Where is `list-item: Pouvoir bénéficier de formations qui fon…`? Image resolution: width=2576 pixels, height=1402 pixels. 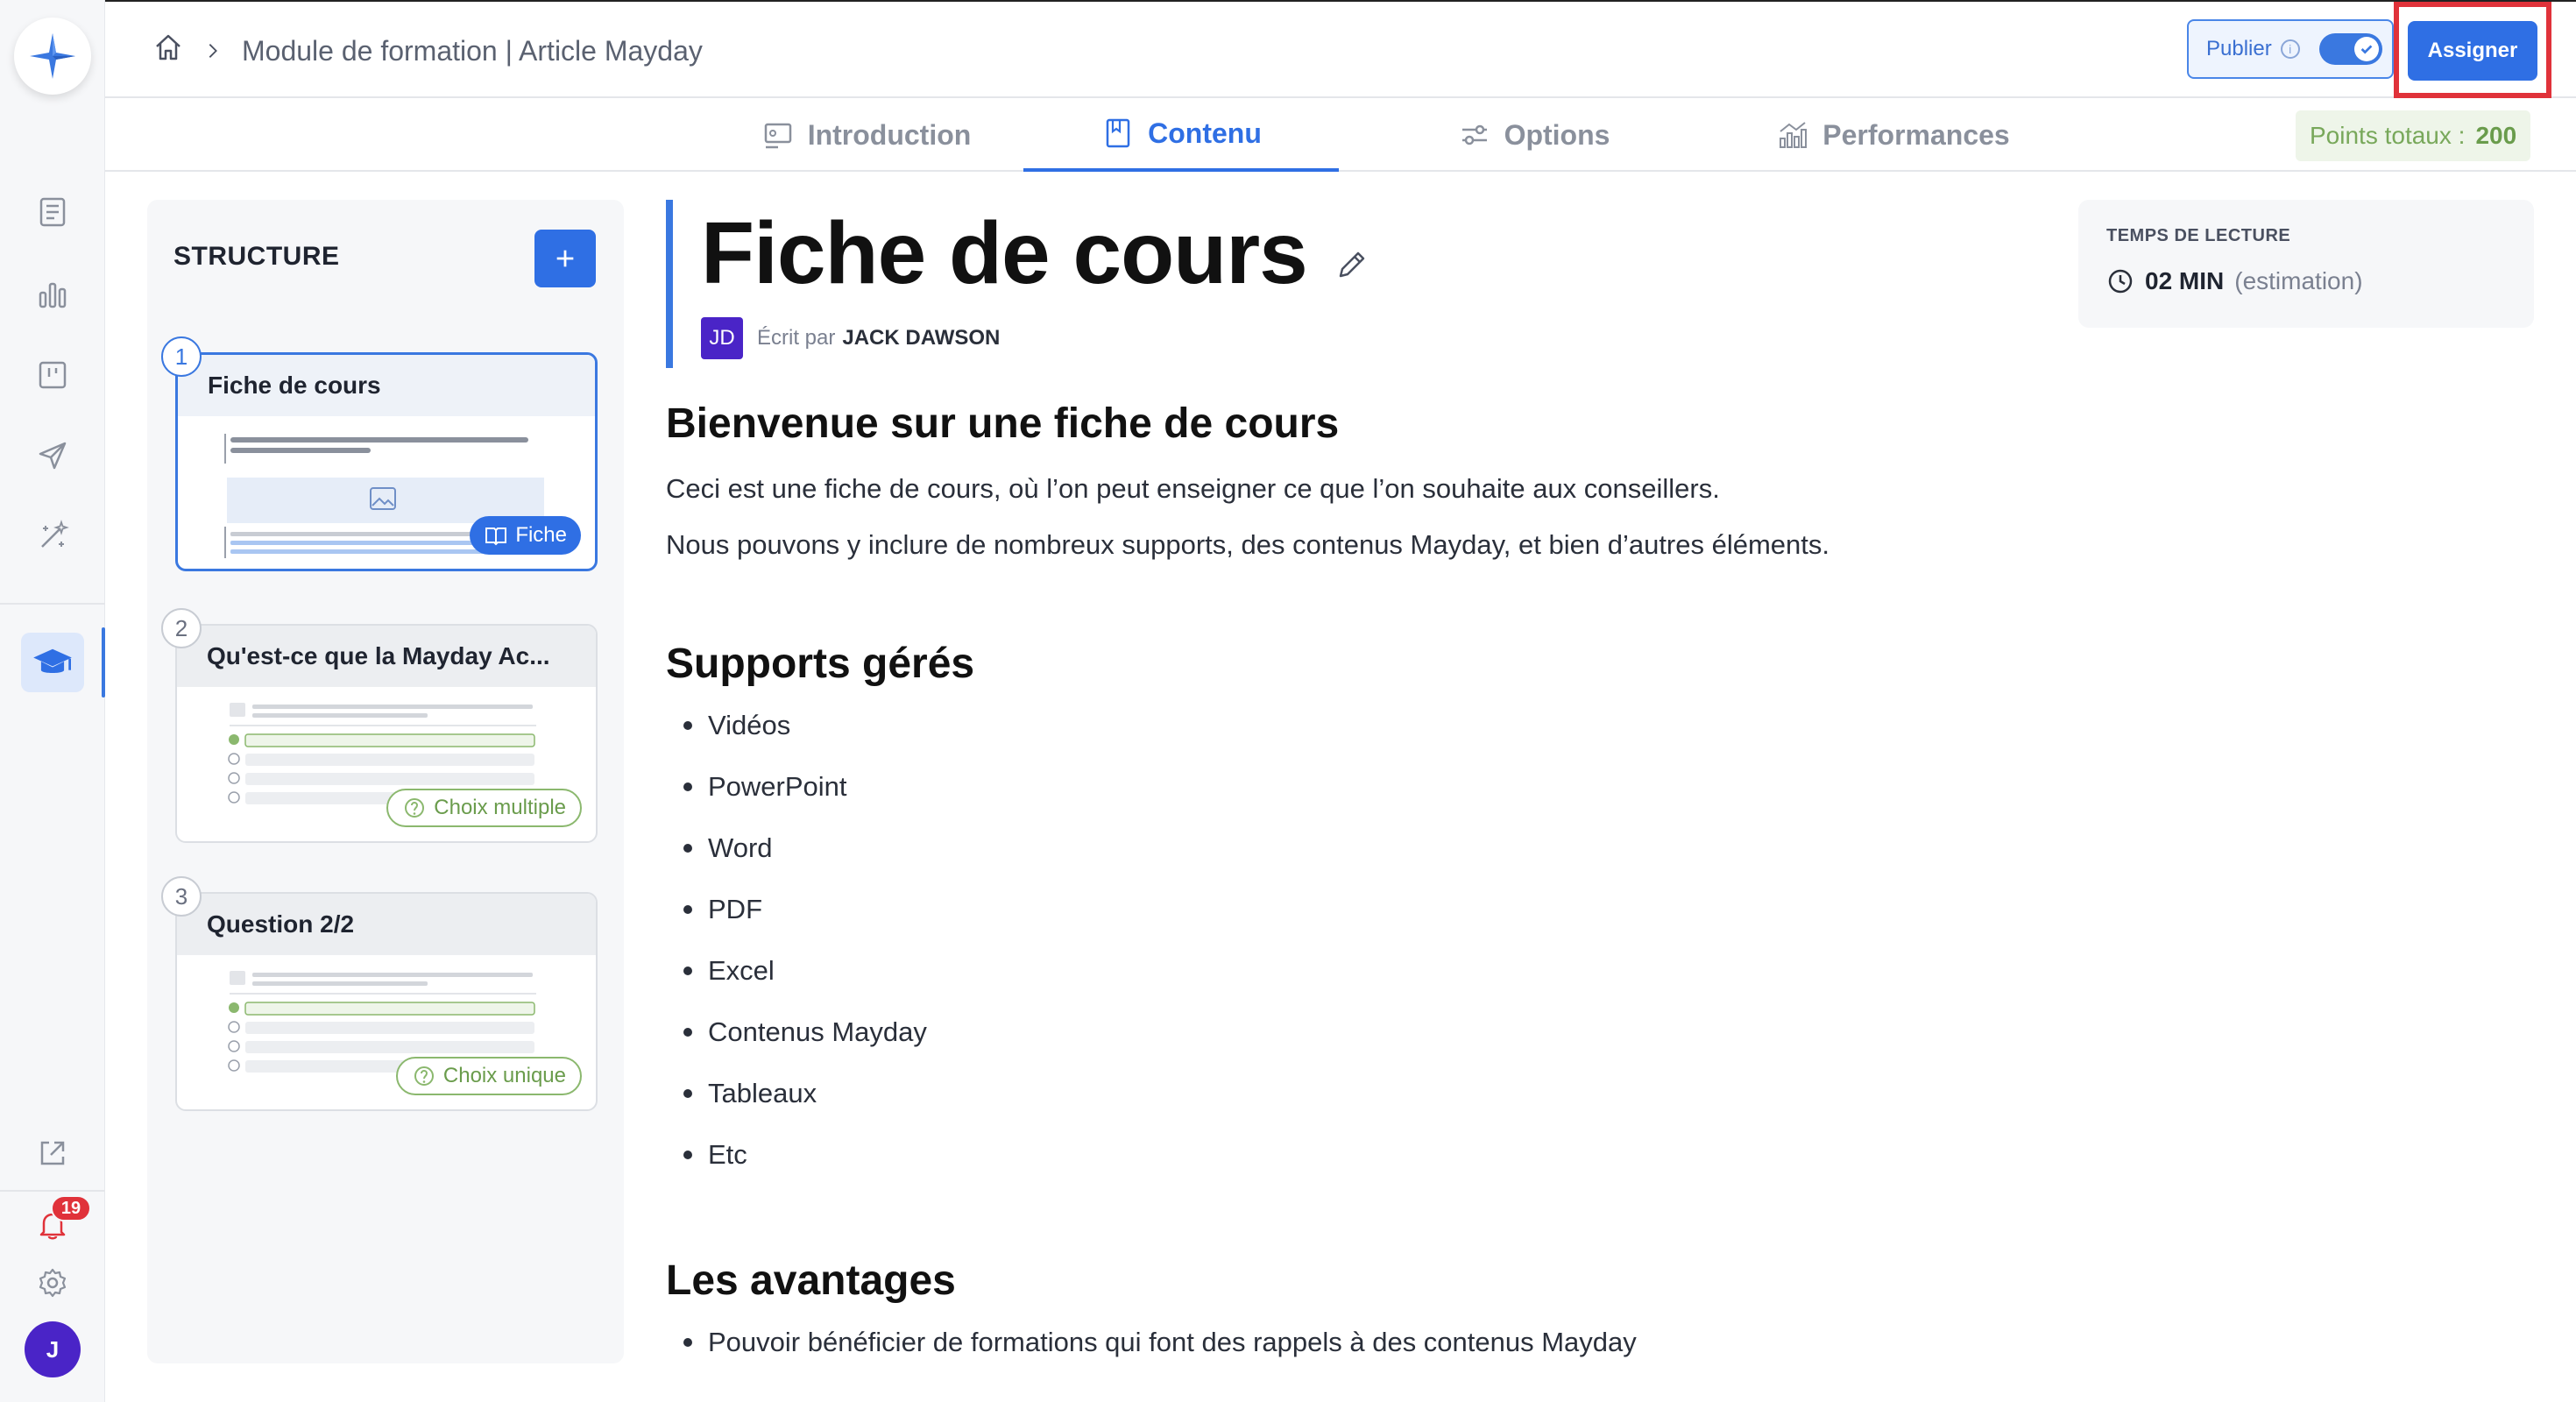 list-item: Pouvoir bénéficier de formations qui fon… is located at coordinates (1160, 1342).